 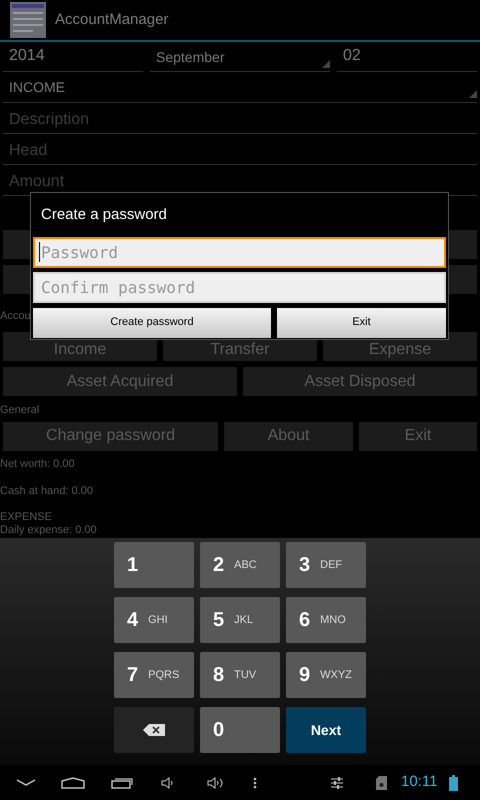 I want to click on digit-key: 4 GHI, so click(x=154, y=620).